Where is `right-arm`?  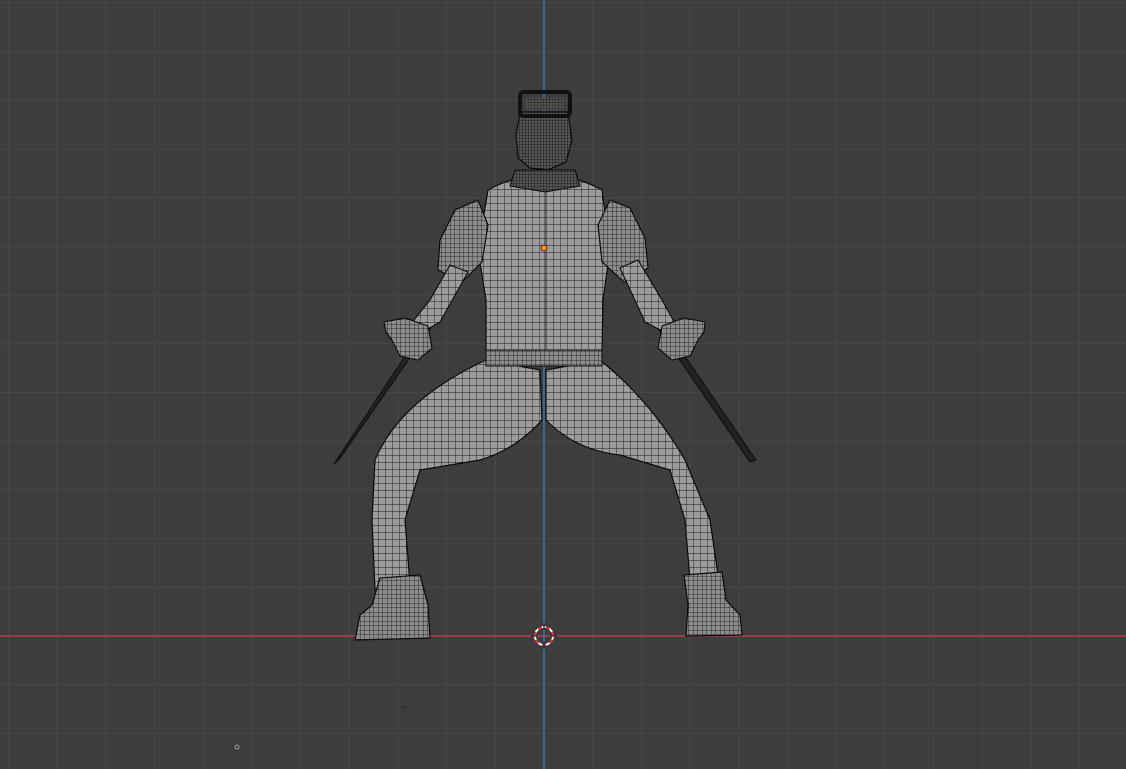
right-arm is located at coordinates (648, 297).